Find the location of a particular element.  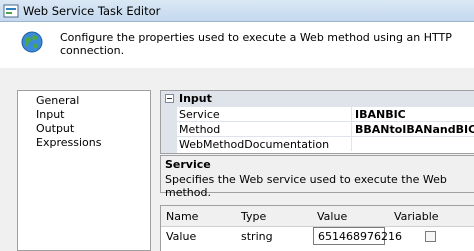

column-header-variable: Variable is located at coordinates (416, 216).